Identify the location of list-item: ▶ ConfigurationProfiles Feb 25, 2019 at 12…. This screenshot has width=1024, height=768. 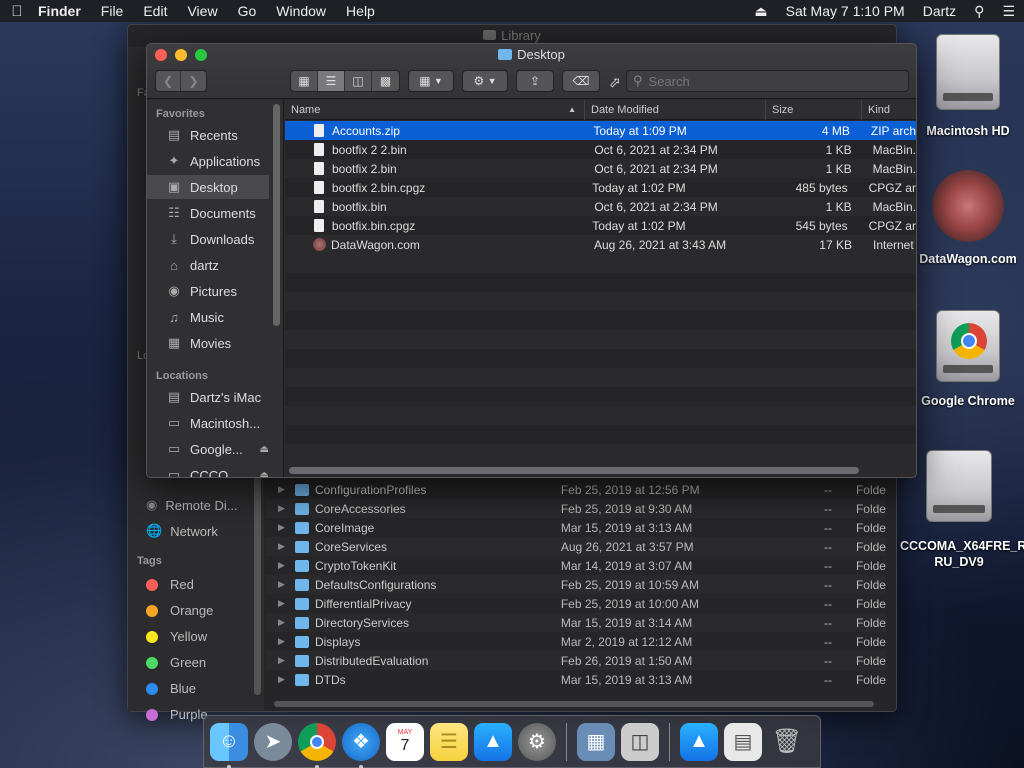
(576, 489).